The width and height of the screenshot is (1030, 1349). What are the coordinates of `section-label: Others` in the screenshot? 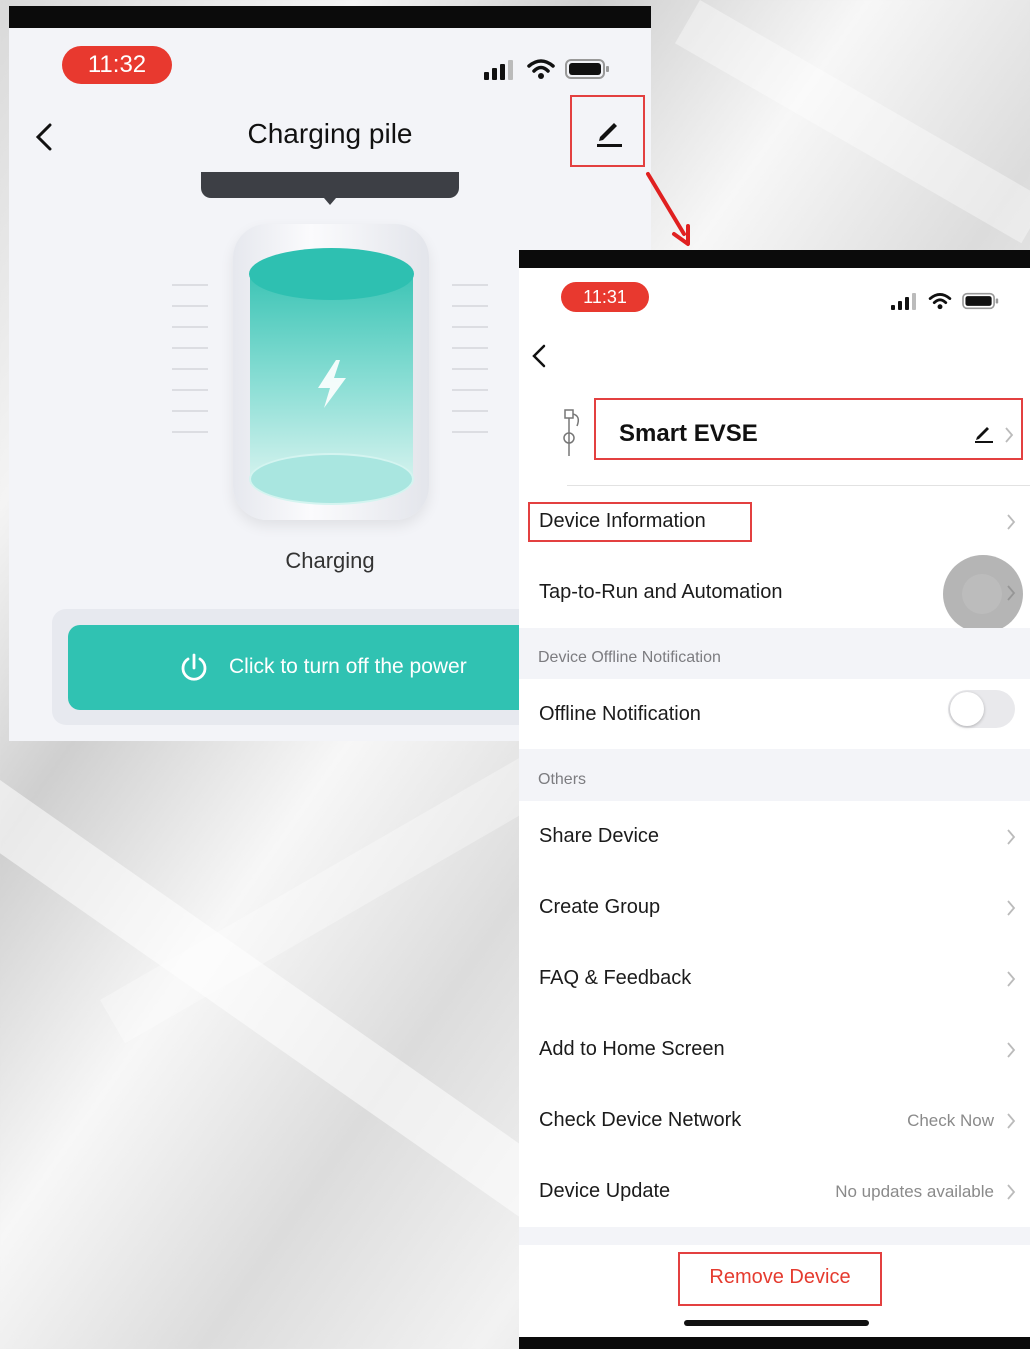 It's located at (562, 779).